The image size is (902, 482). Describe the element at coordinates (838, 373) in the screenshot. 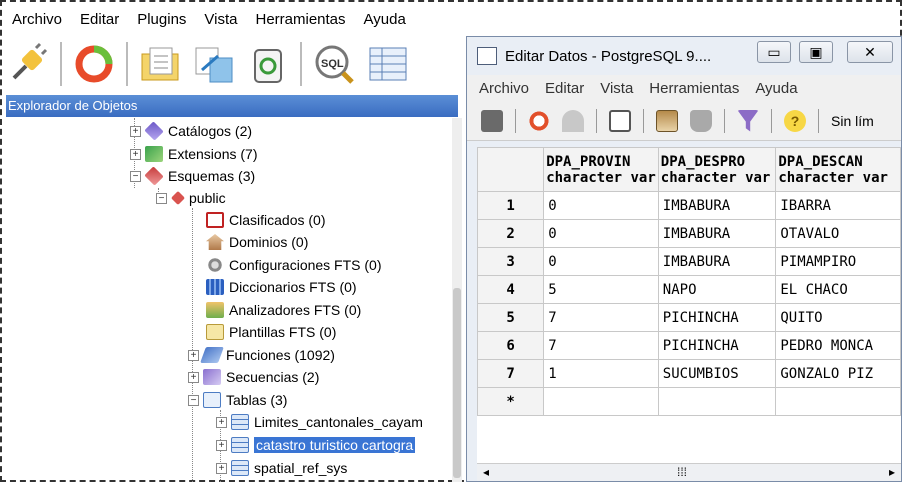

I see `cell: GONZALO PIZ` at that location.